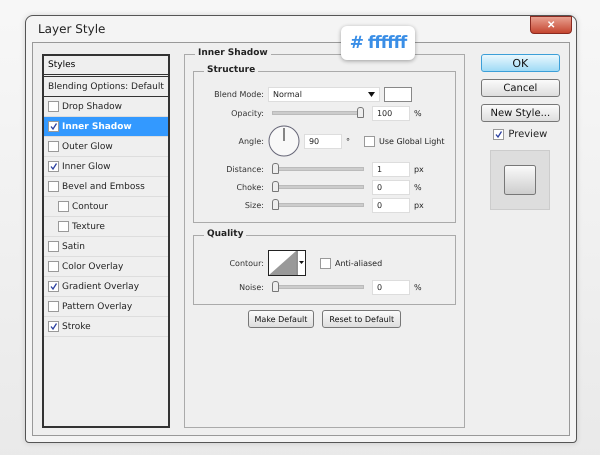  What do you see at coordinates (371, 94) in the screenshot?
I see `caret-icon` at bounding box center [371, 94].